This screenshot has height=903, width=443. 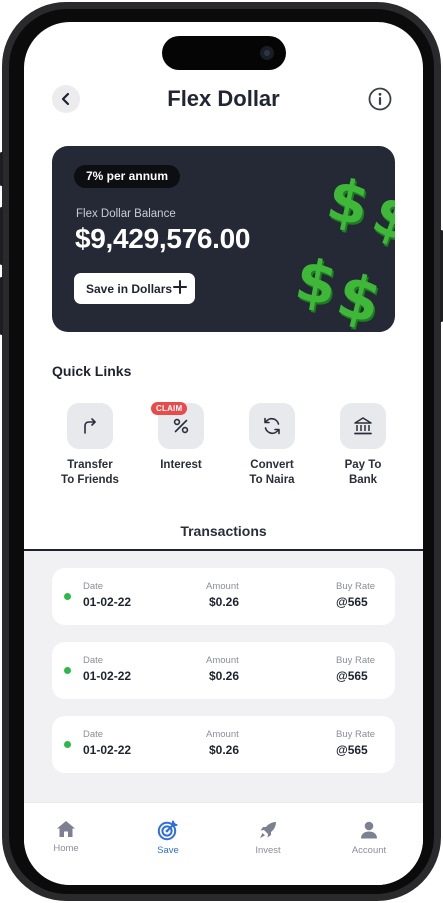 I want to click on percent-icon, so click(x=181, y=426).